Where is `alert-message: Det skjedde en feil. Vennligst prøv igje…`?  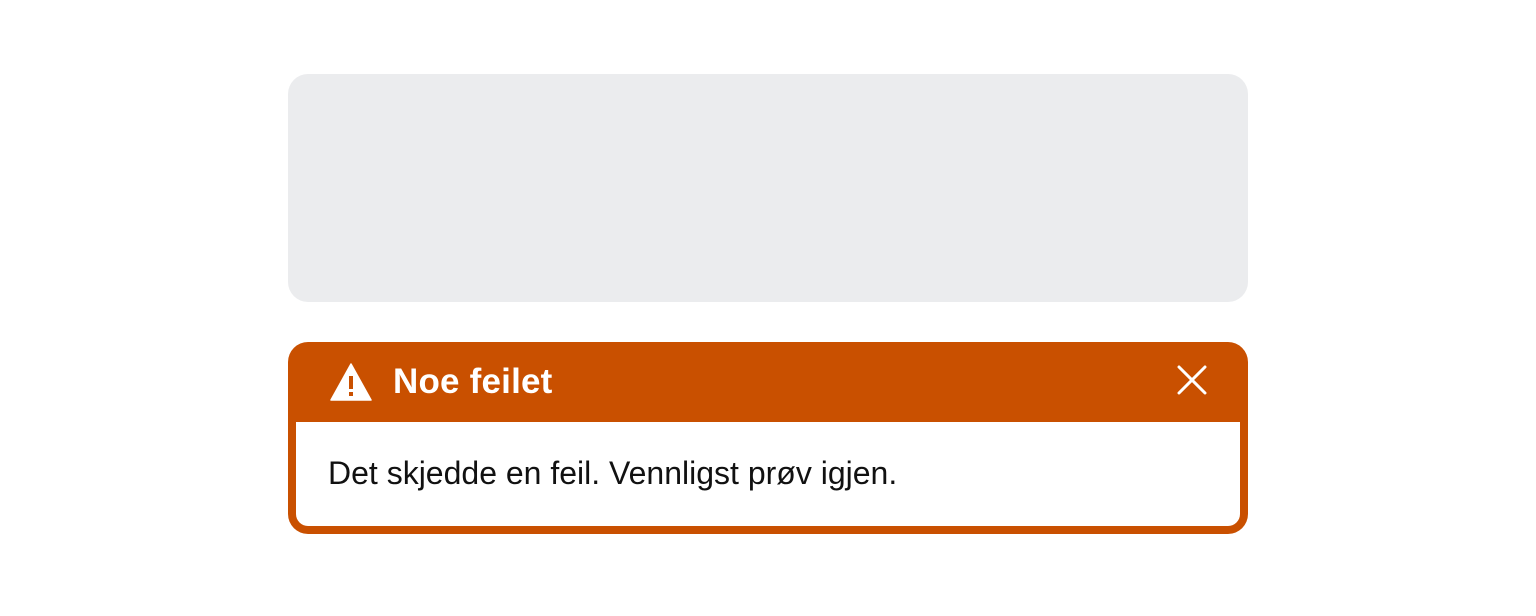 alert-message: Det skjedde en feil. Vennligst prøv igje… is located at coordinates (613, 472).